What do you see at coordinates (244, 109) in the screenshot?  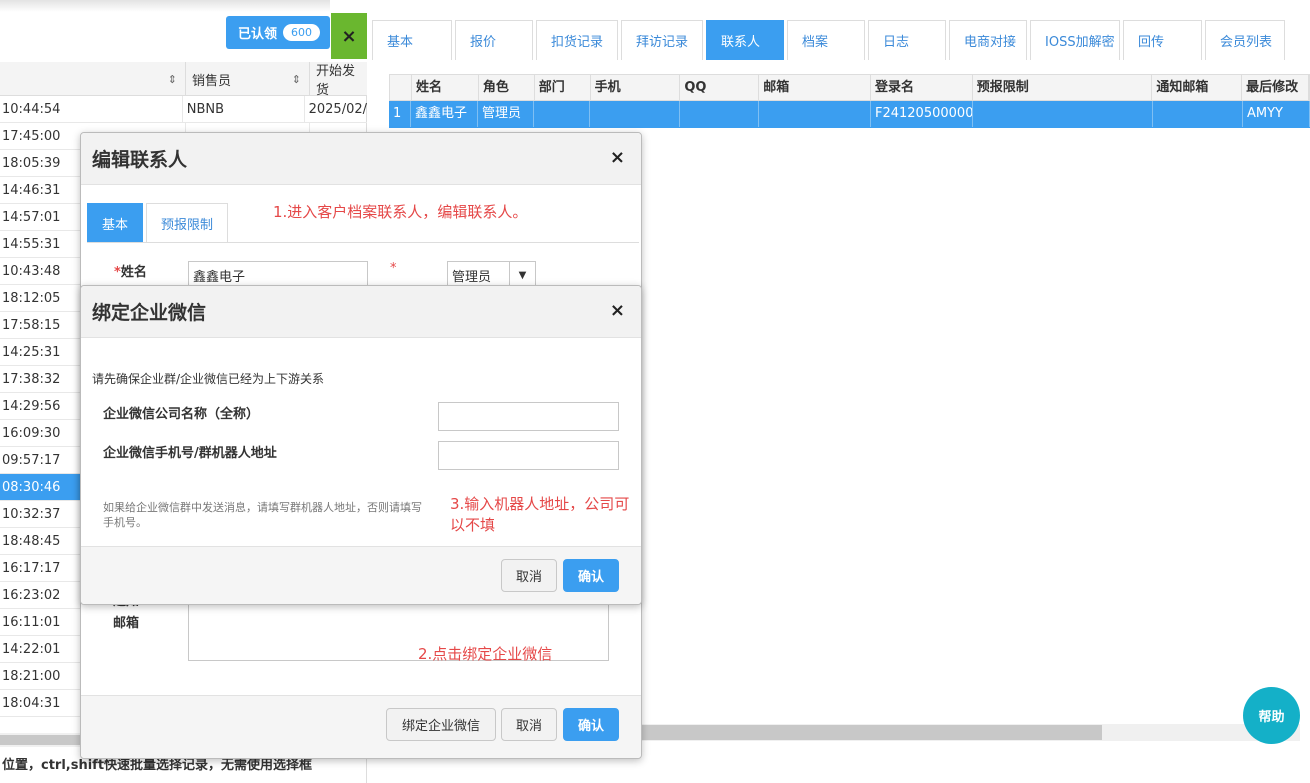 I see `salesperson-cell: NBNB` at bounding box center [244, 109].